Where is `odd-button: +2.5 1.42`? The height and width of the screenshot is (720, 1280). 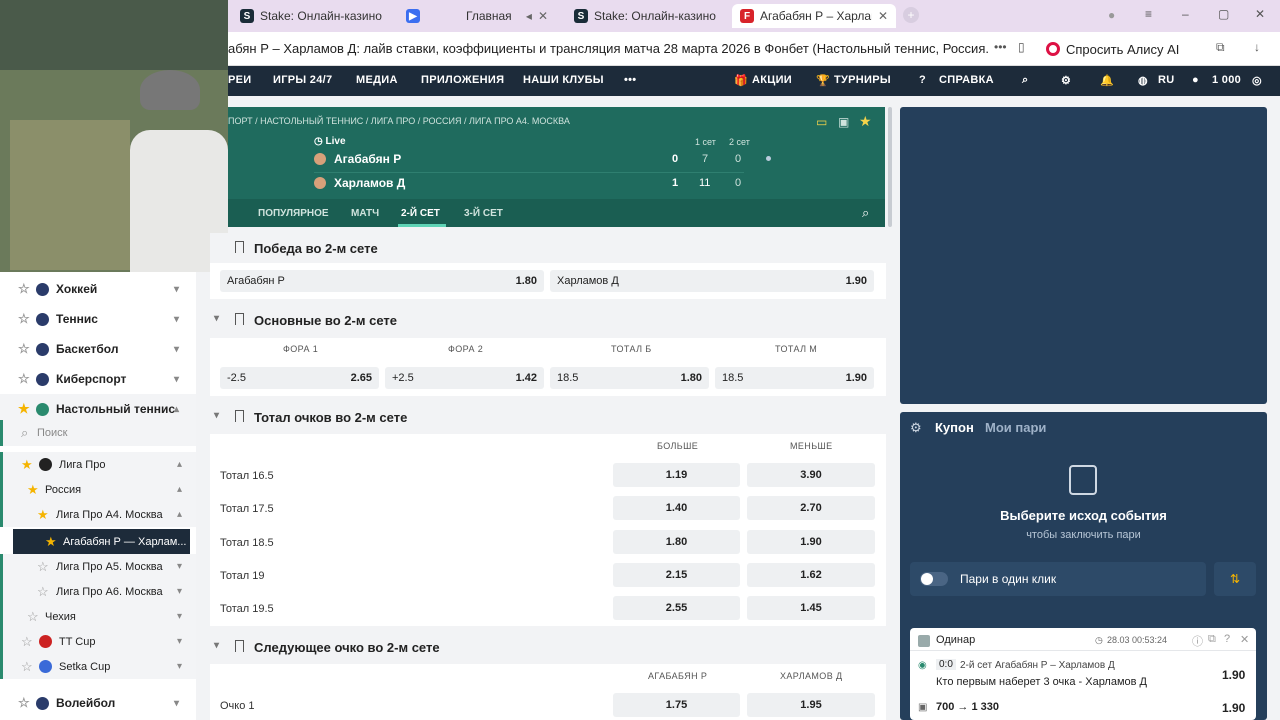
odd-button: +2.5 1.42 is located at coordinates (464, 378).